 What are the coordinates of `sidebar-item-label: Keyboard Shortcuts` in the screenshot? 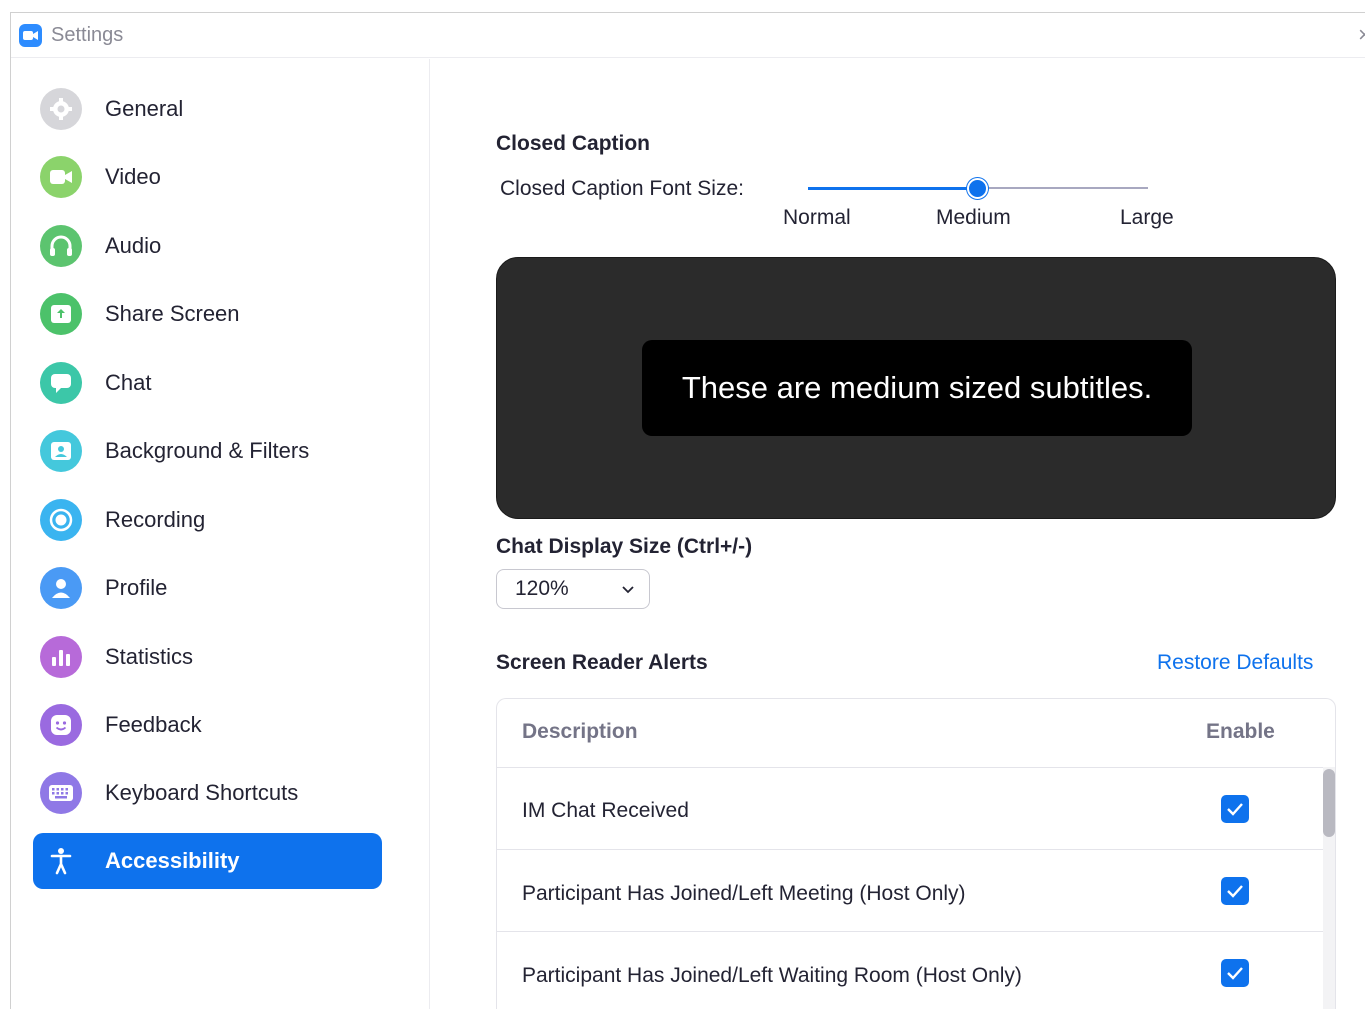 It's located at (202, 792).